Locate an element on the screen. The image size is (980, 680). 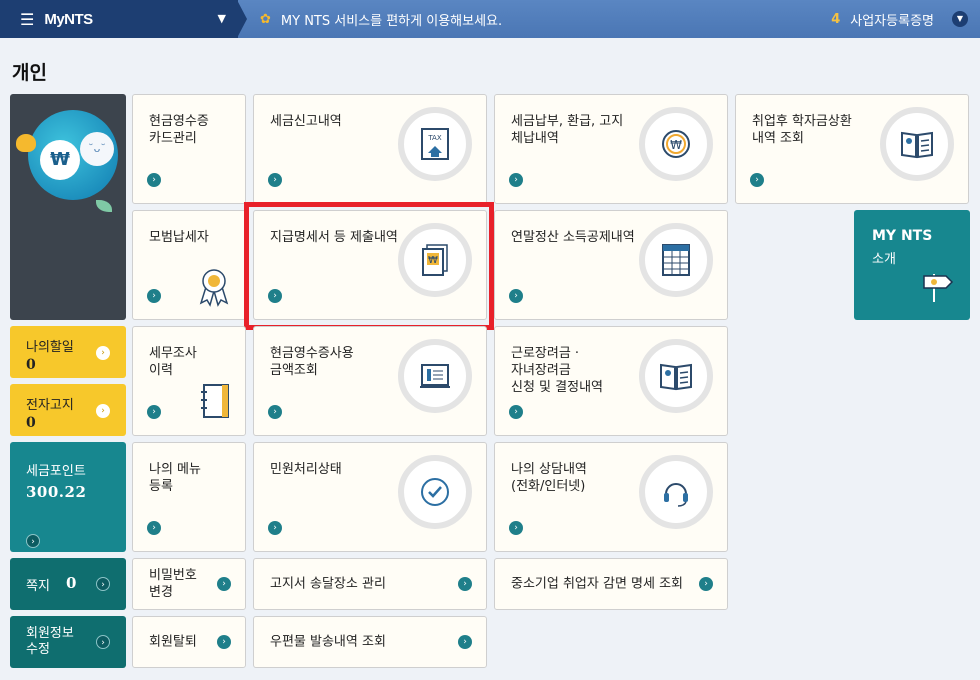
card-bill-delivery-address: 고지서 송달장소 관리 › is located at coordinates (370, 584).